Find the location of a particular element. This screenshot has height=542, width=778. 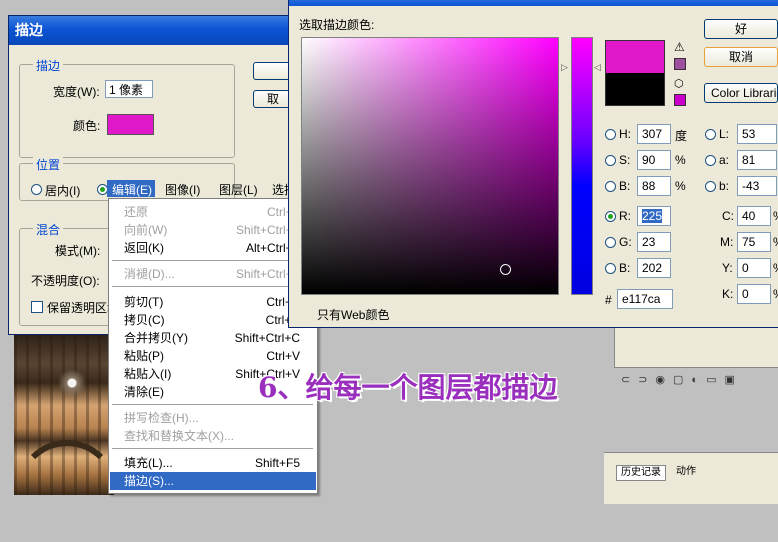

preserve-transparency-checkbox is located at coordinates (37, 307).